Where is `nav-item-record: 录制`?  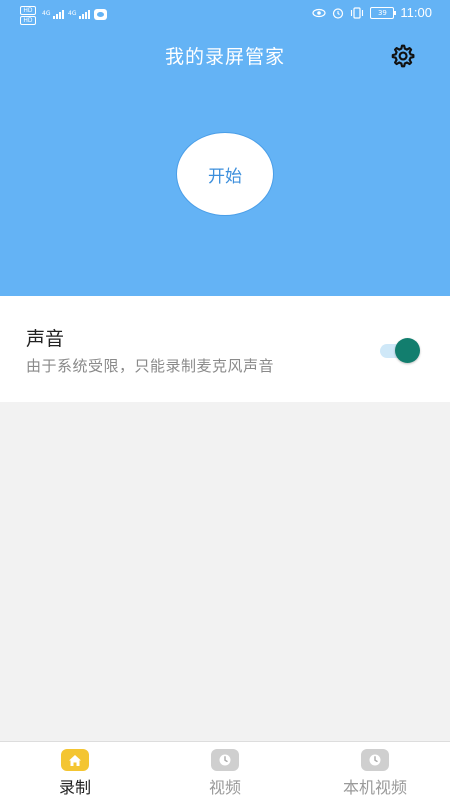
nav-item-record: 录制 is located at coordinates (75, 771).